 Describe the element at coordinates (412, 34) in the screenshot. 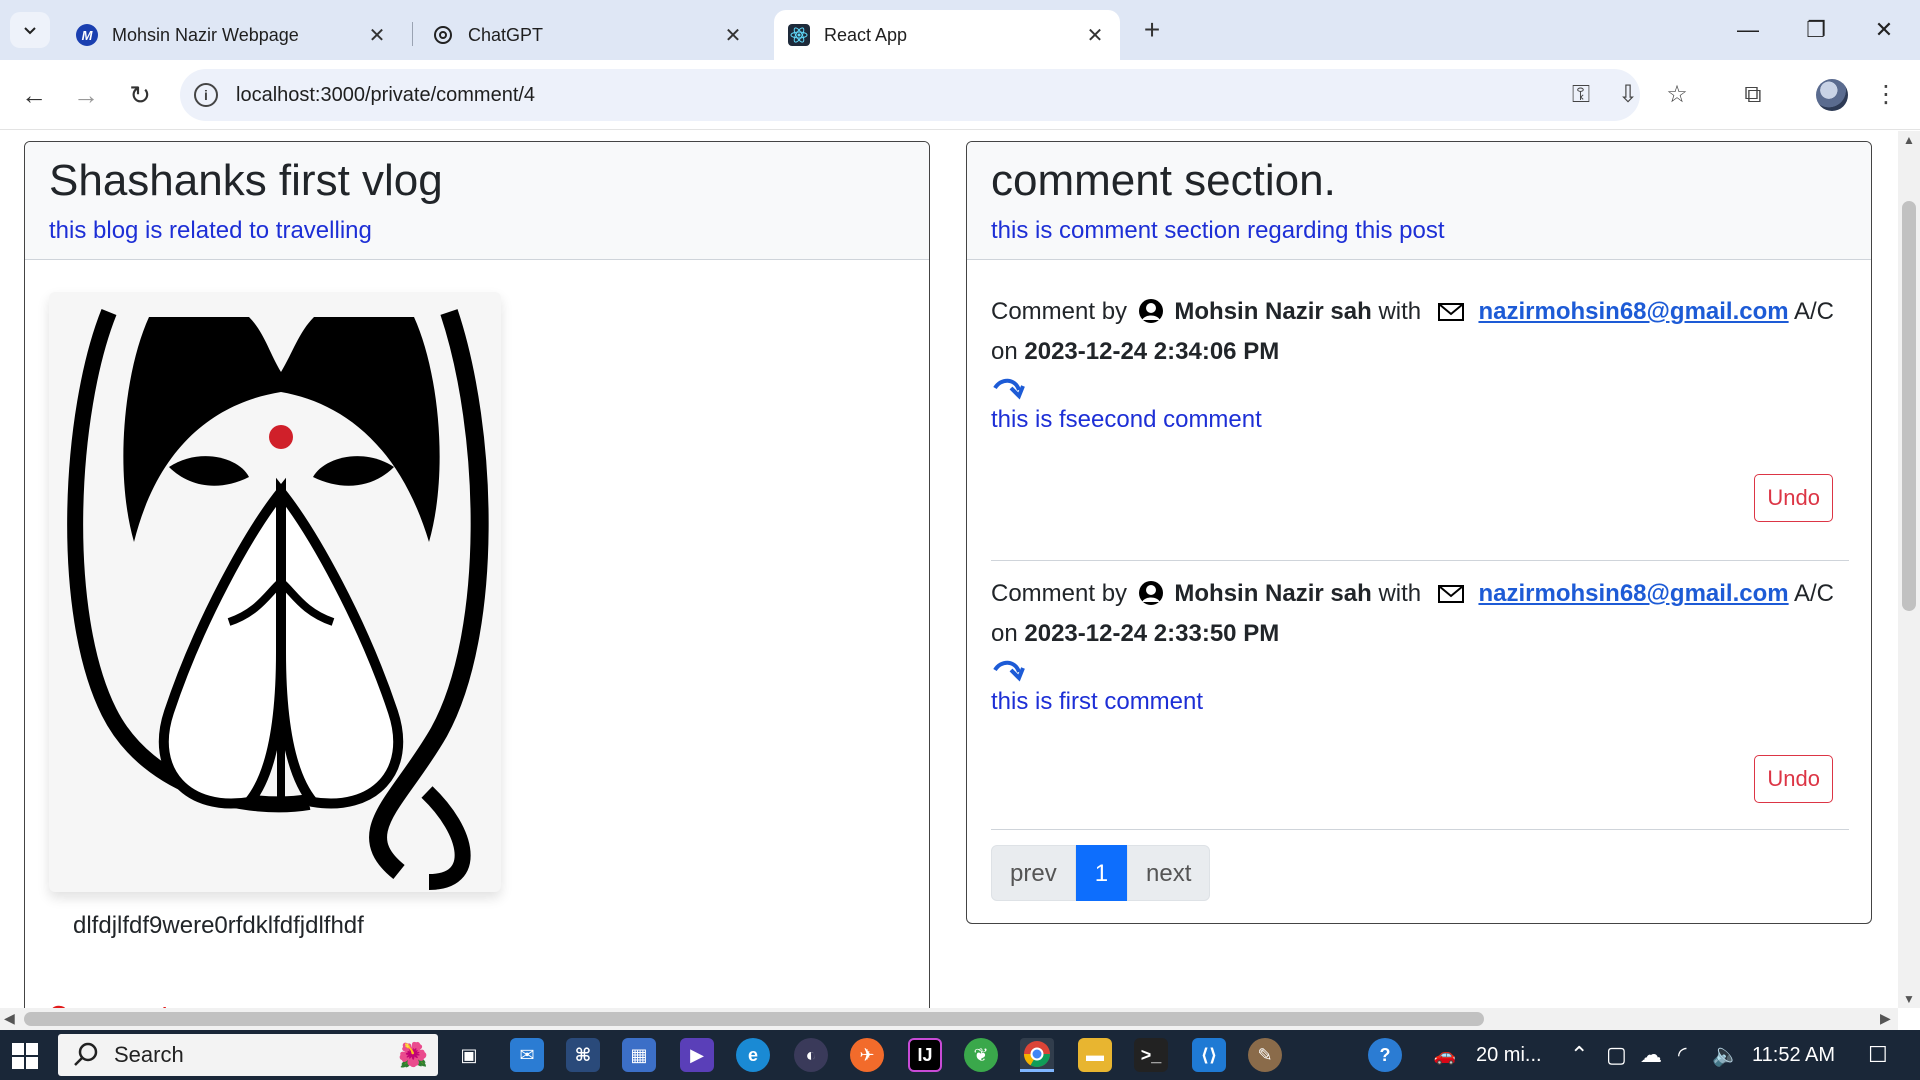

I see `tab-separator` at that location.